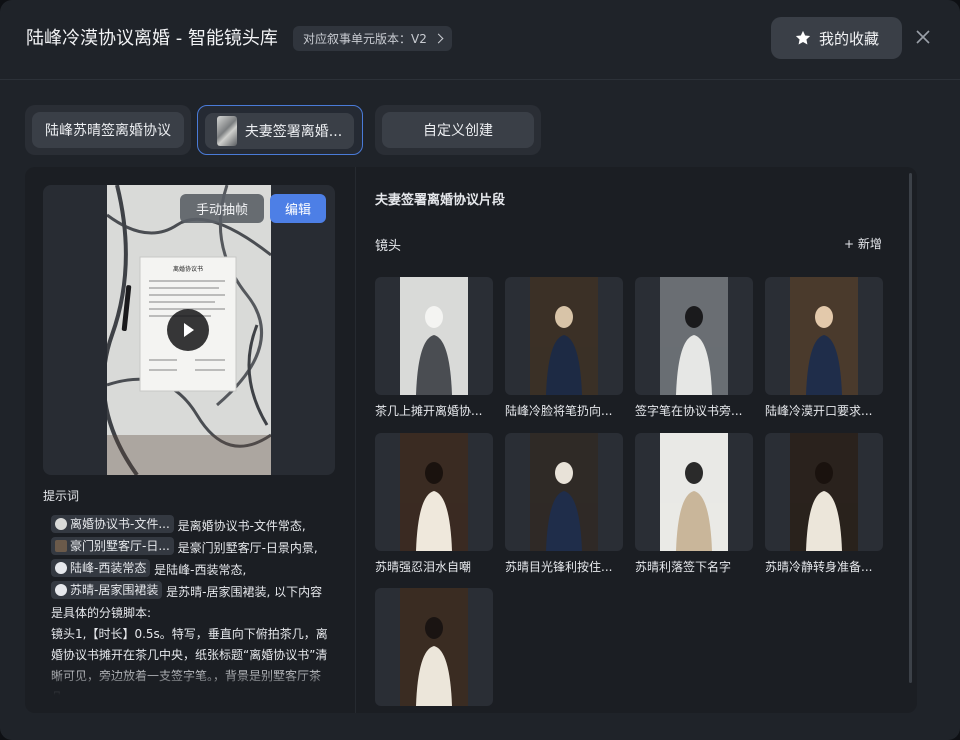 Image resolution: width=960 pixels, height=740 pixels. I want to click on tab-script-1: 陆峰苏晴签离婚协议, so click(108, 130).